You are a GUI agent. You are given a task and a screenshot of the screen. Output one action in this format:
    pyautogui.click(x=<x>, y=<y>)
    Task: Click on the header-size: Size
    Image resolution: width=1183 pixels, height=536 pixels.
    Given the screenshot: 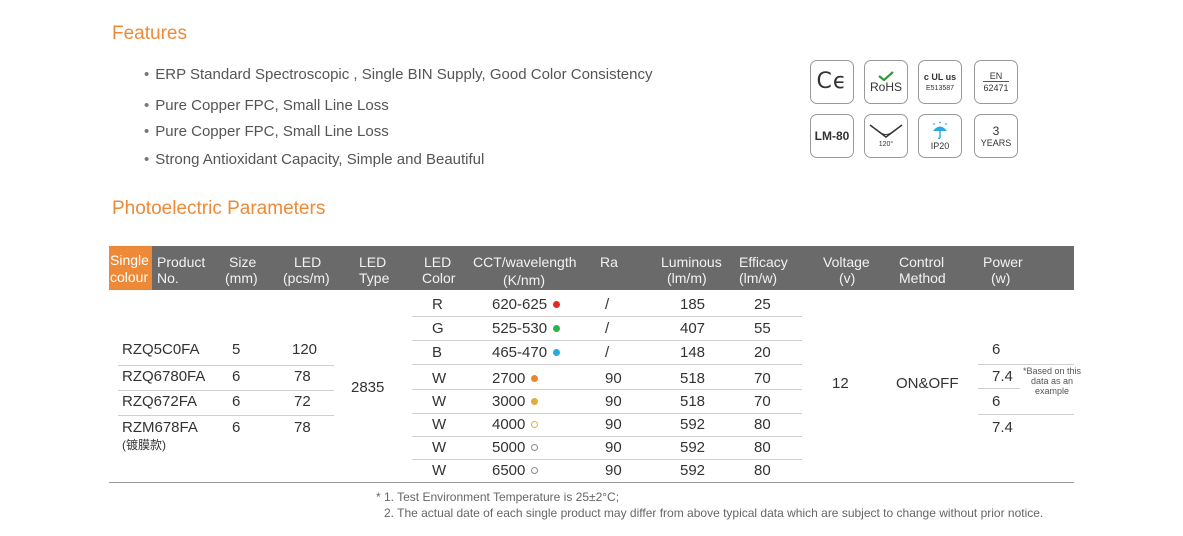 What is the action you would take?
    pyautogui.click(x=243, y=262)
    